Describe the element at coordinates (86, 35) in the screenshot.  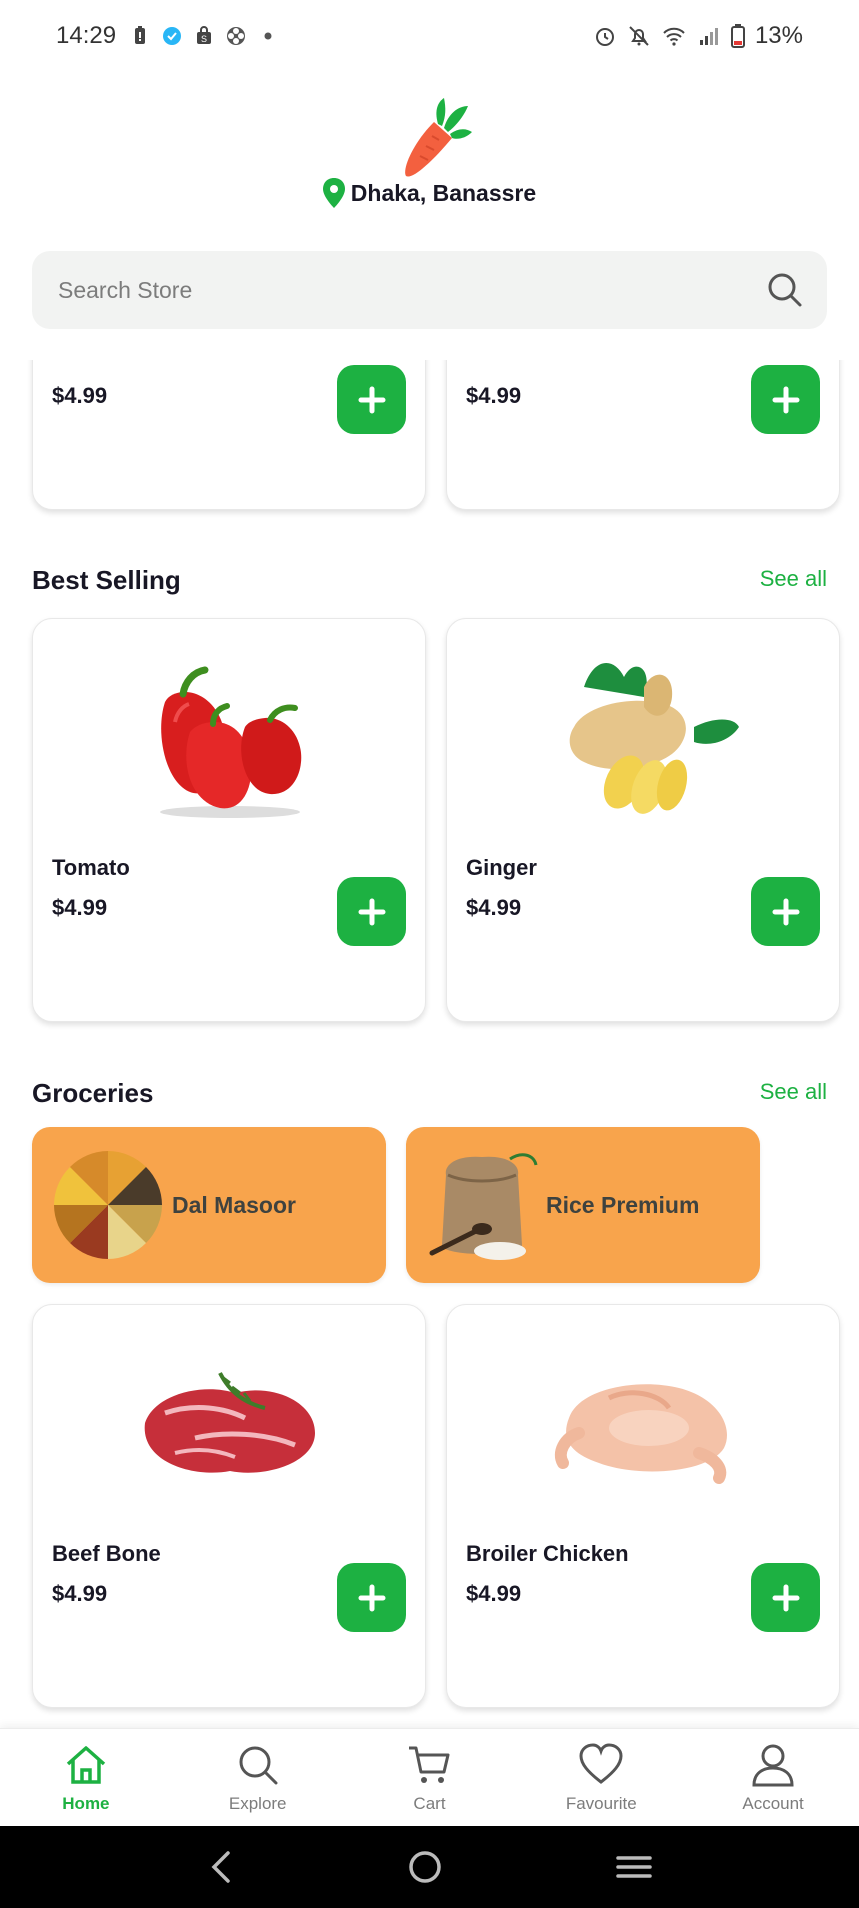
I see `status-time: 14:29` at that location.